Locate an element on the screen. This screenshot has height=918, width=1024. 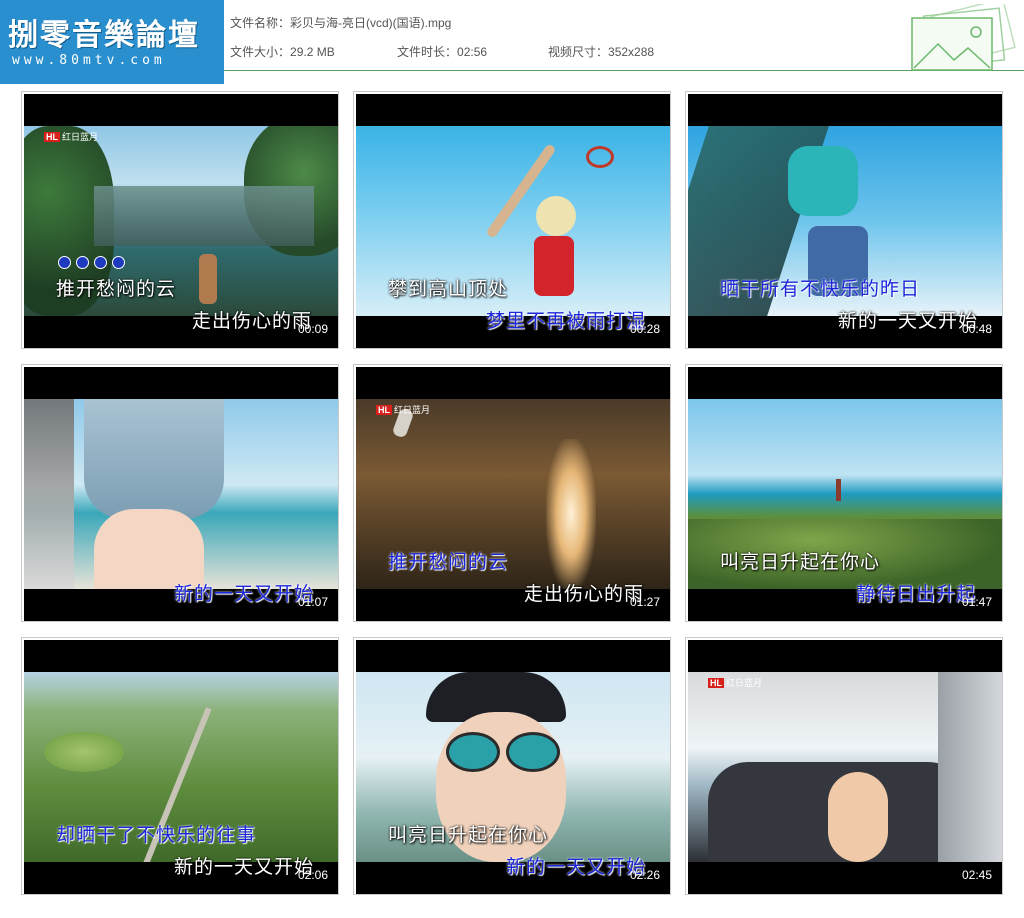
video-thumbnail-4: 新的一天又开始 01:07 is located at coordinates (180, 493).